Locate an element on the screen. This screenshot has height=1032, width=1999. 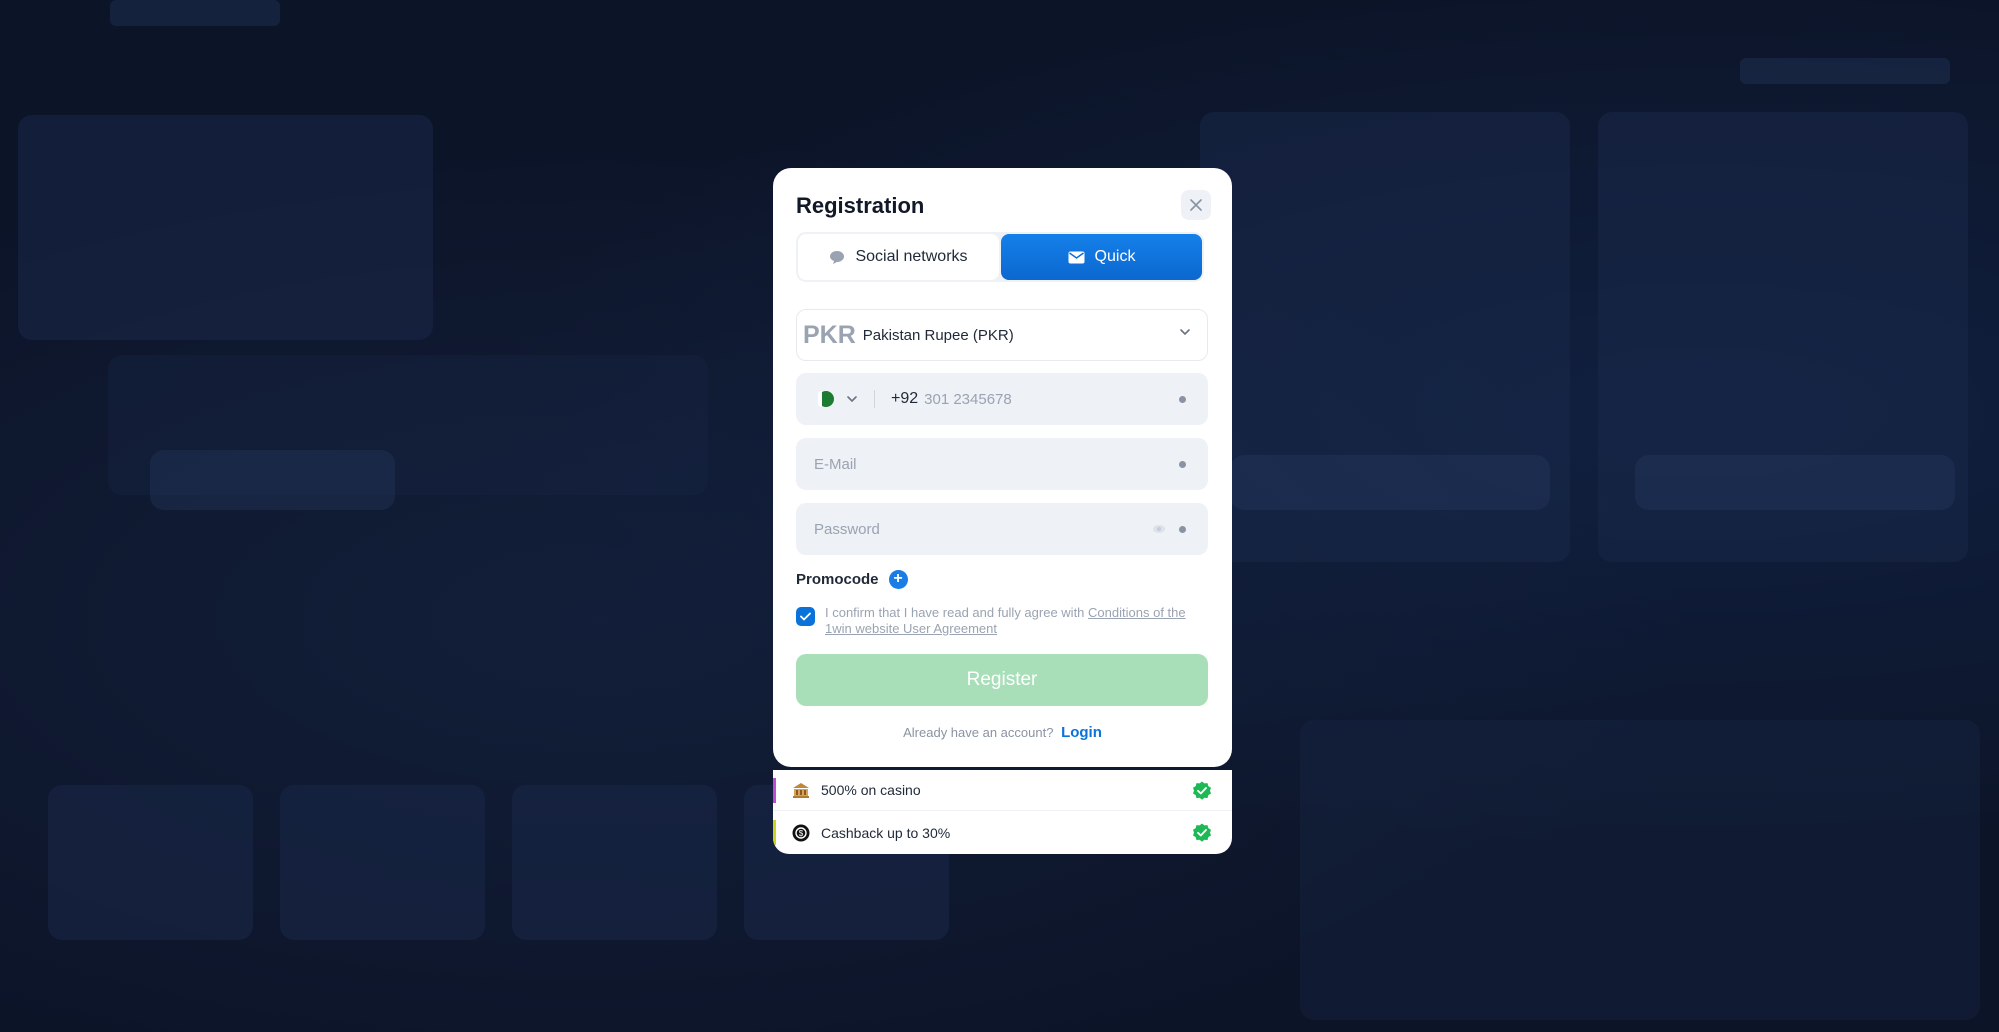
registration-tabs: Social networks Quick is located at coordinates (1000, 257).